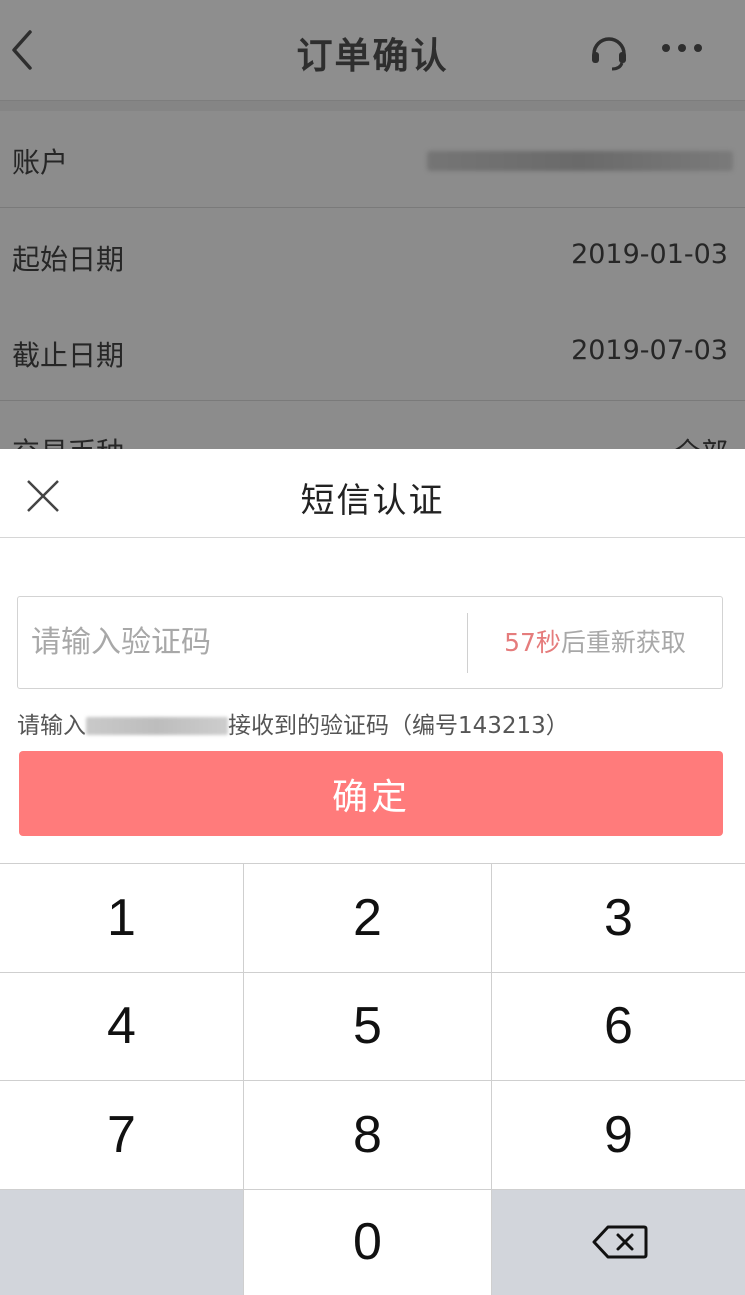  What do you see at coordinates (618, 918) in the screenshot?
I see `key-3: 3` at bounding box center [618, 918].